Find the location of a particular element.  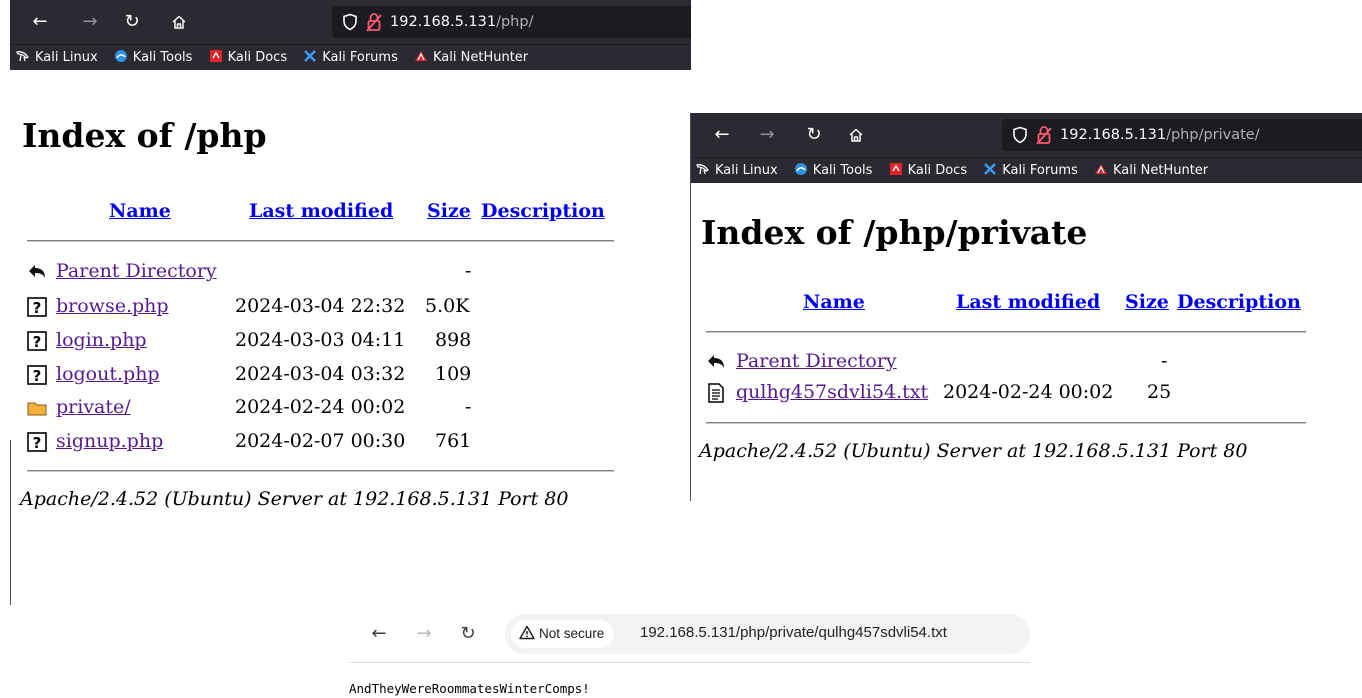

table-row: ? browse.php 2024-03-04 22:32 5.0K is located at coordinates (320, 309).